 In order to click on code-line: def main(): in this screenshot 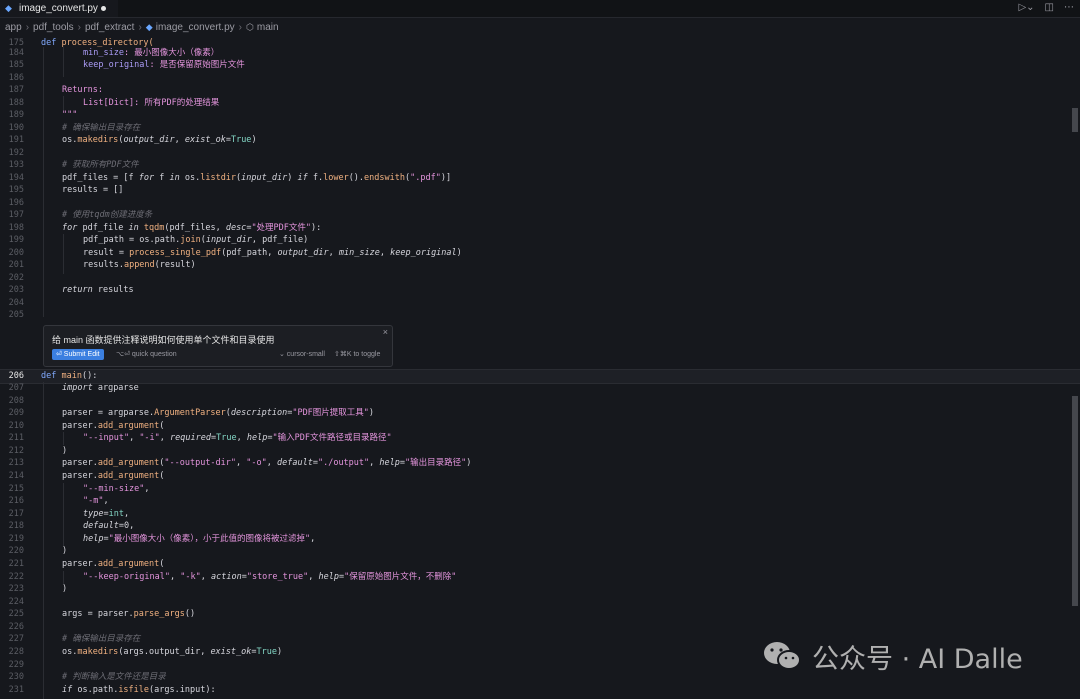, I will do `click(69, 376)`.